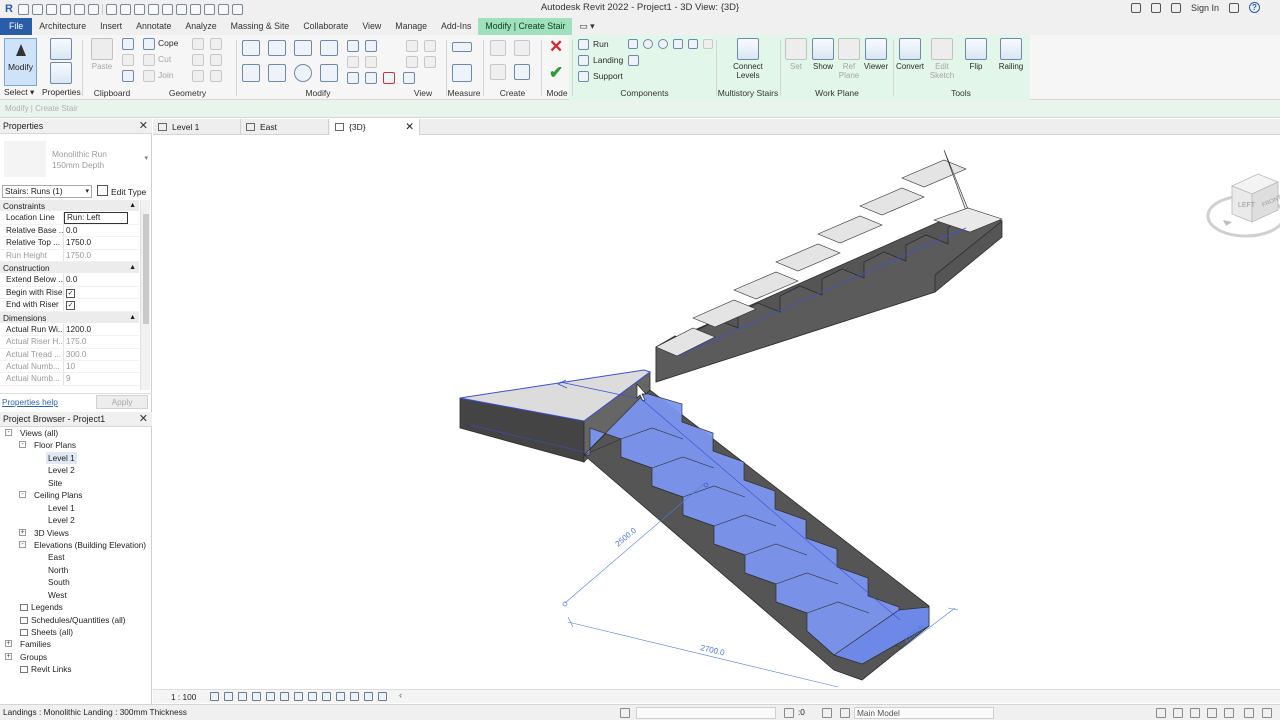 The height and width of the screenshot is (720, 1280). I want to click on browser-node: Schedules/Quantities (all), so click(76, 620).